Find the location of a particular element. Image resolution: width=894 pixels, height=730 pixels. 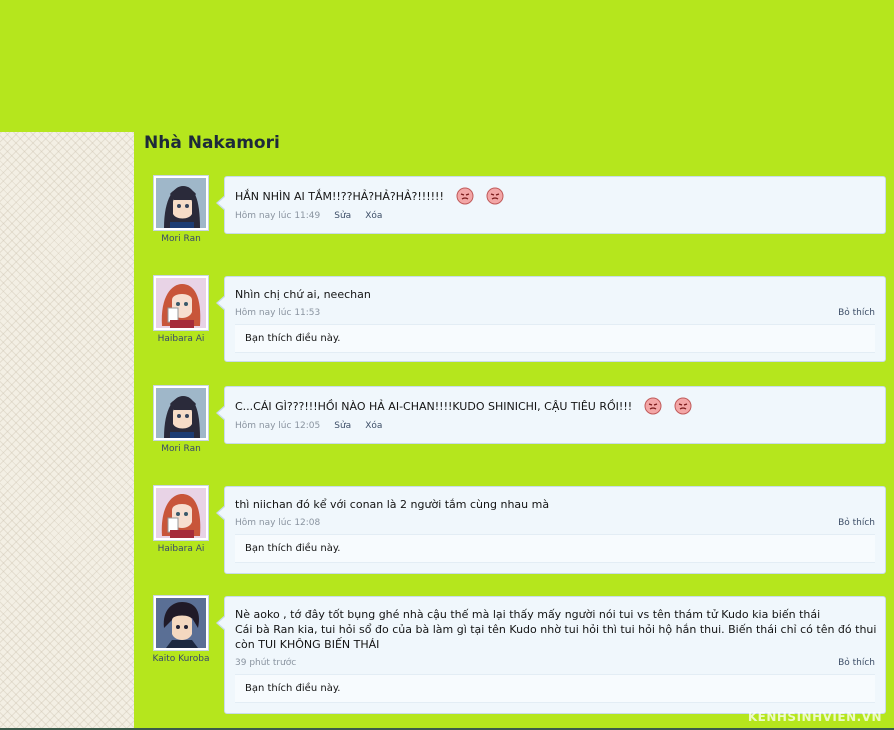

post-meta: Hôm nay lúc 12:08 Bỏ thích is located at coordinates (555, 523).